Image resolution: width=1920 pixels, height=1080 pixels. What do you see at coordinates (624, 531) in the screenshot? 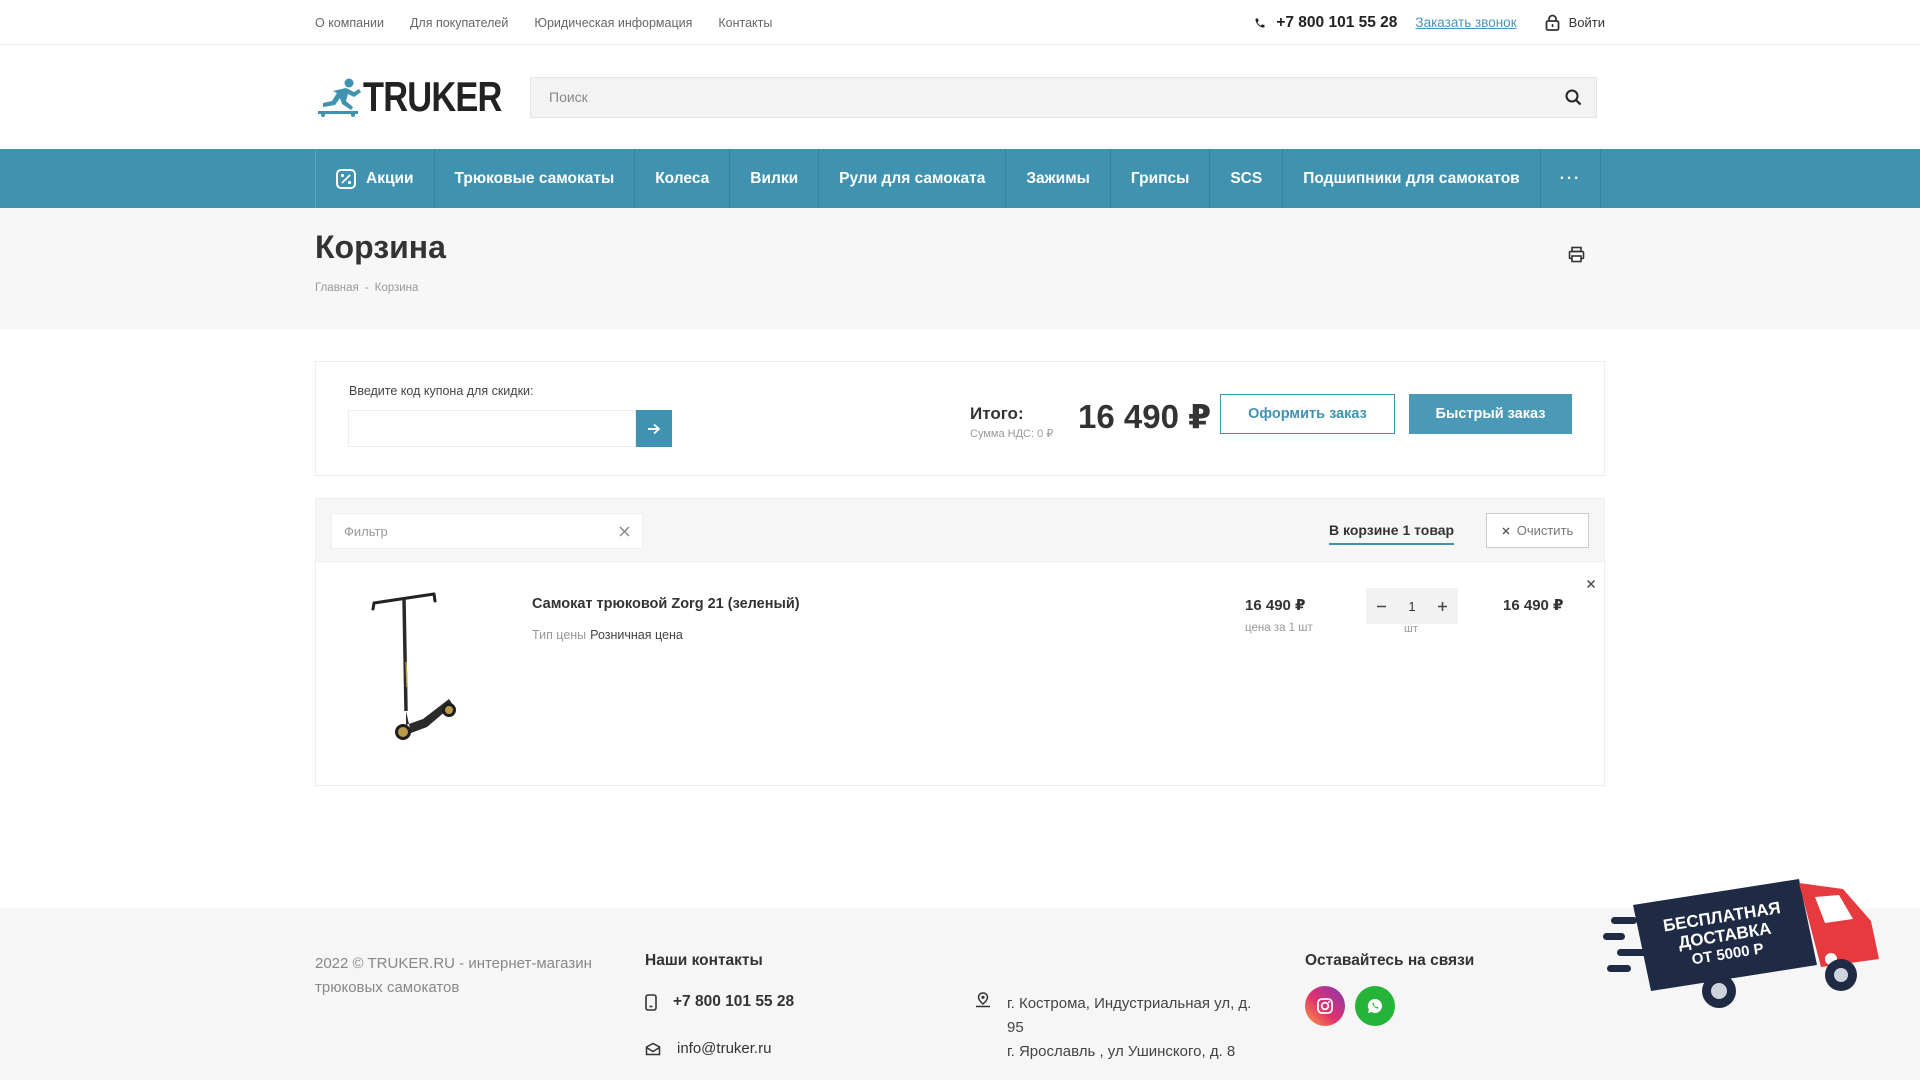
I see `clear-filter-icon` at bounding box center [624, 531].